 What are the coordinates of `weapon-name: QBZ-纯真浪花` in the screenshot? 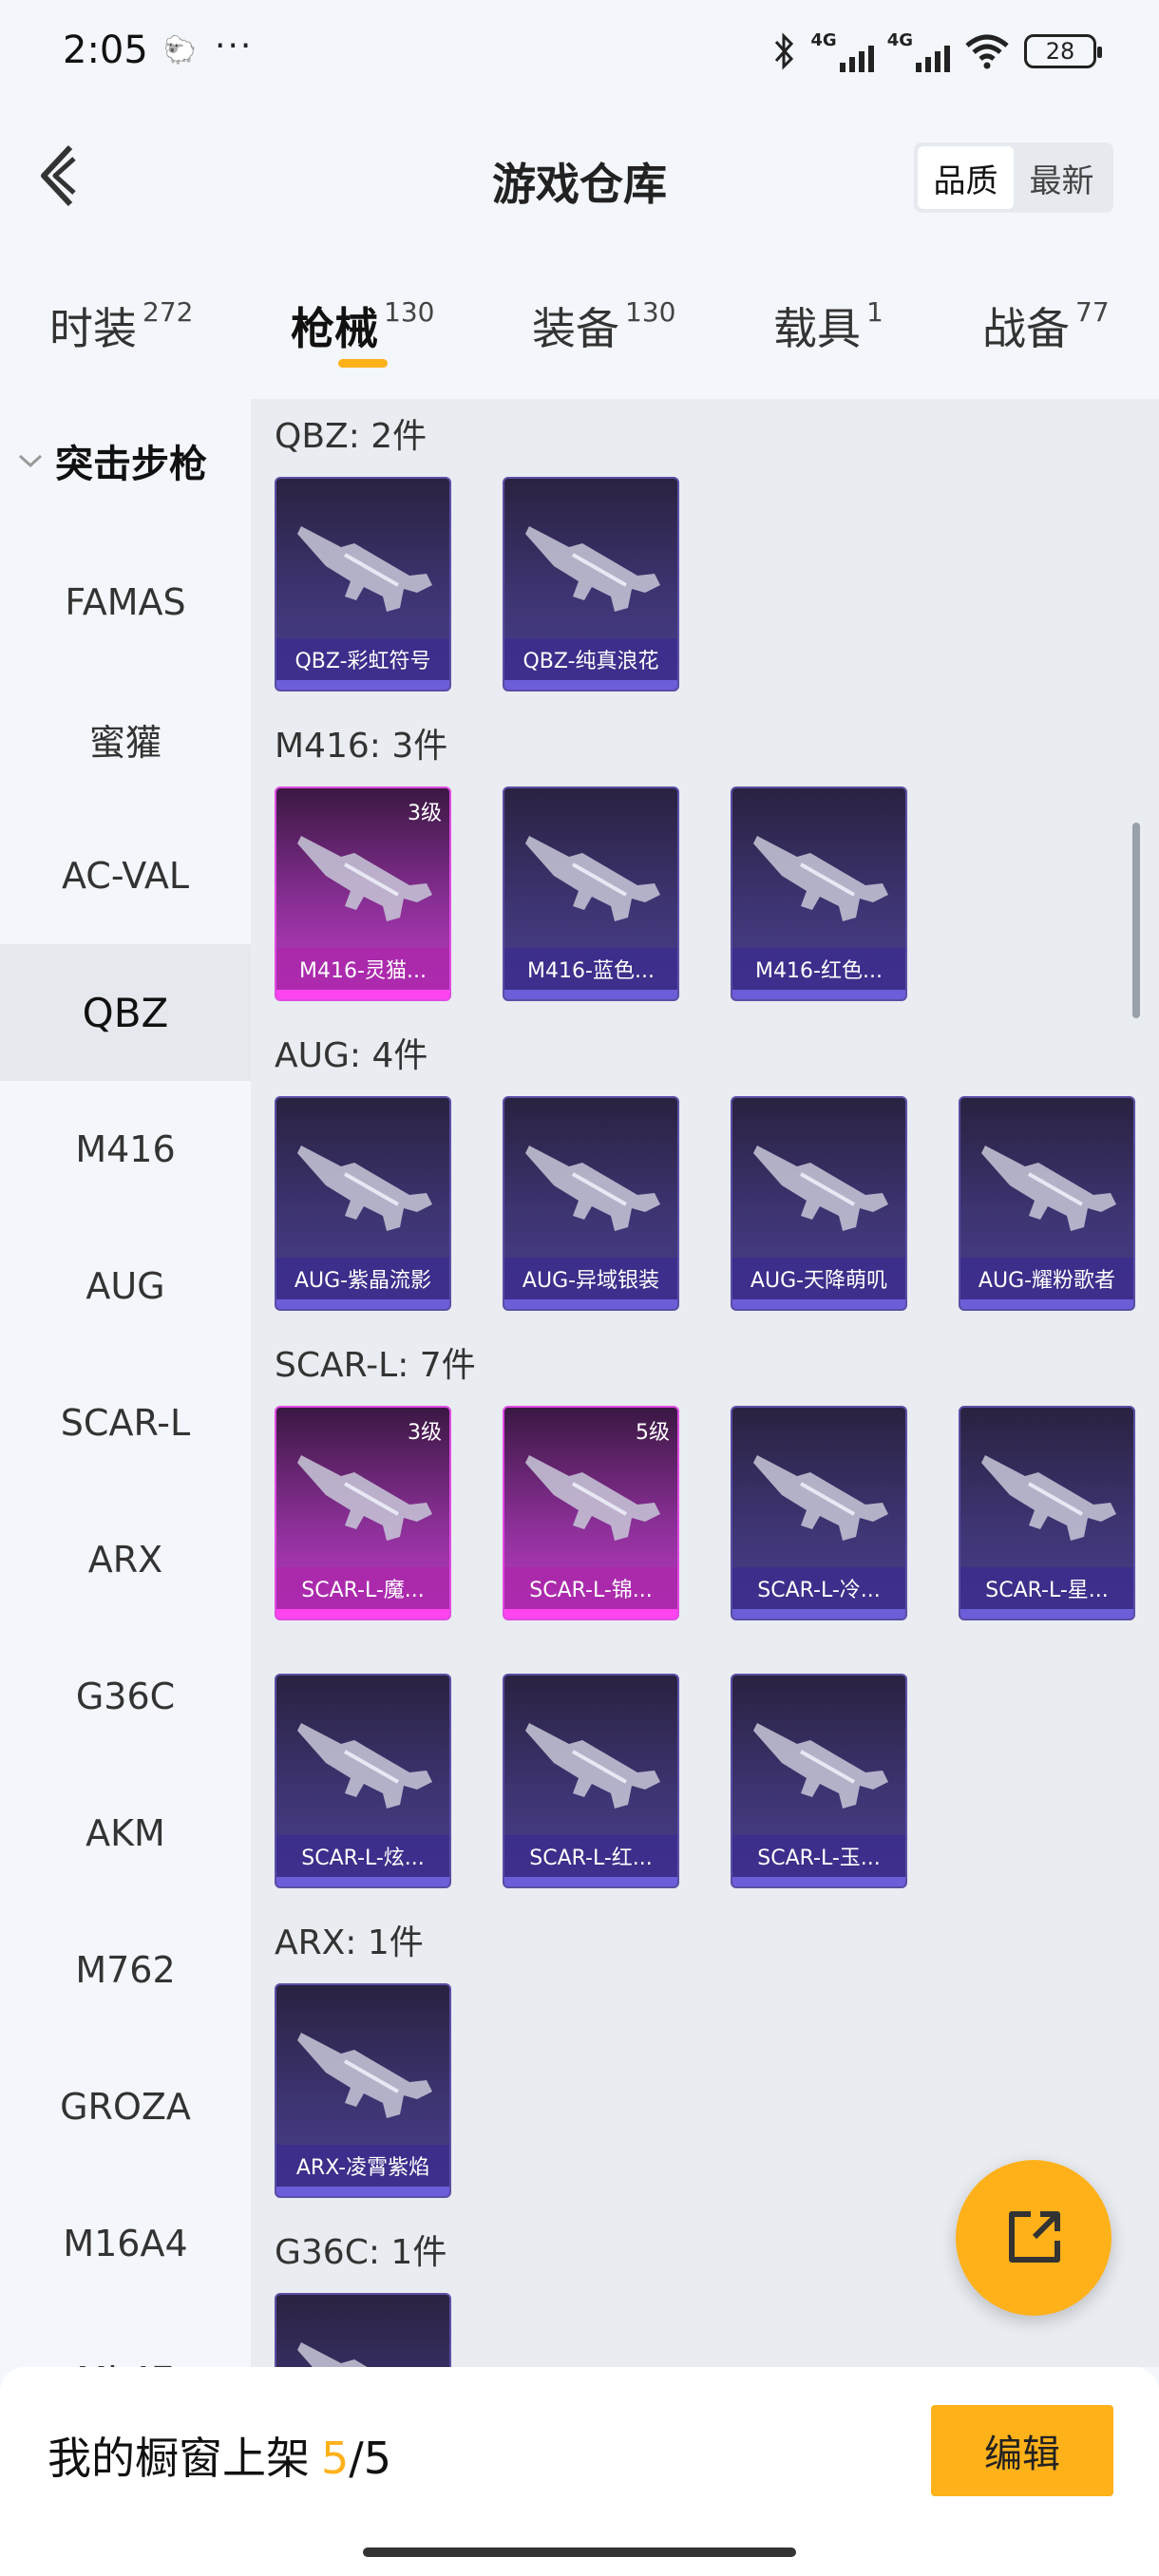 It's located at (590, 659).